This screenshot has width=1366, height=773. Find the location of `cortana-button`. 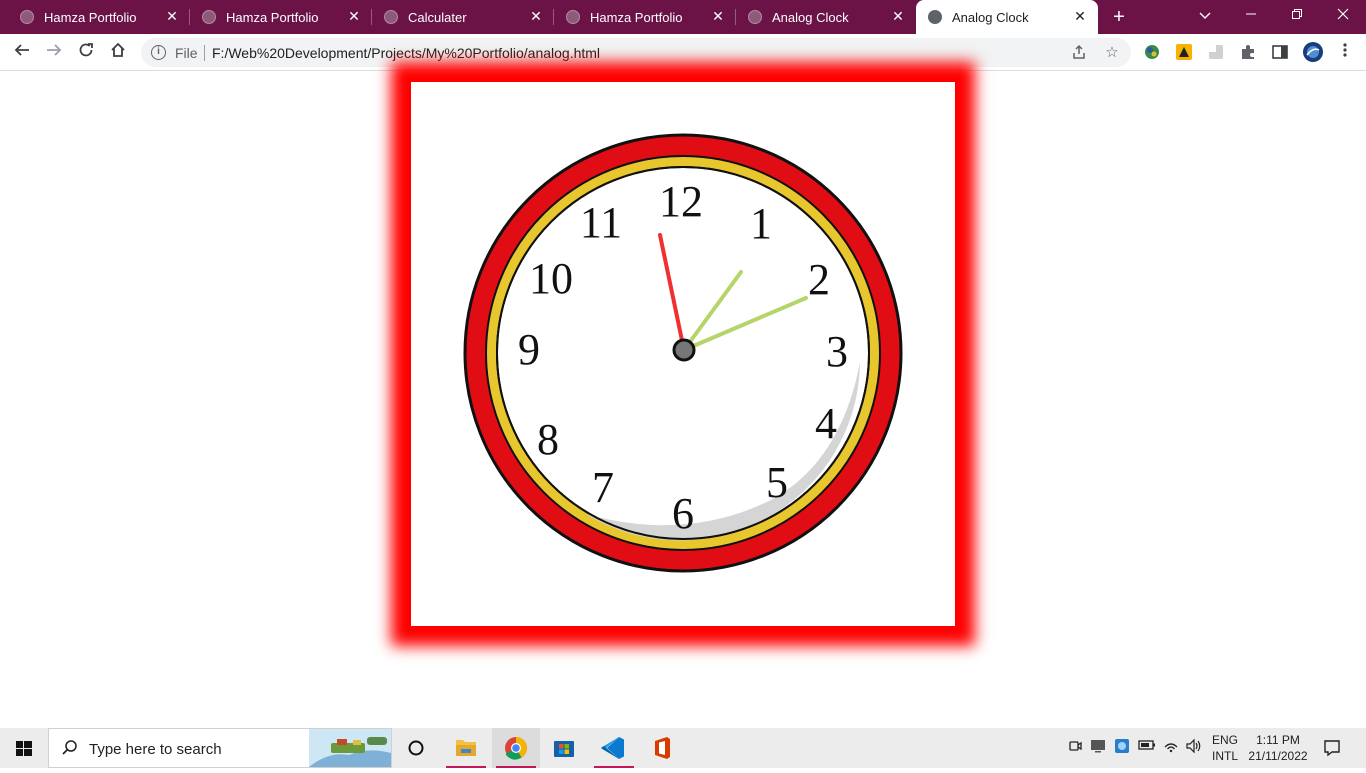

cortana-button is located at coordinates (416, 748).